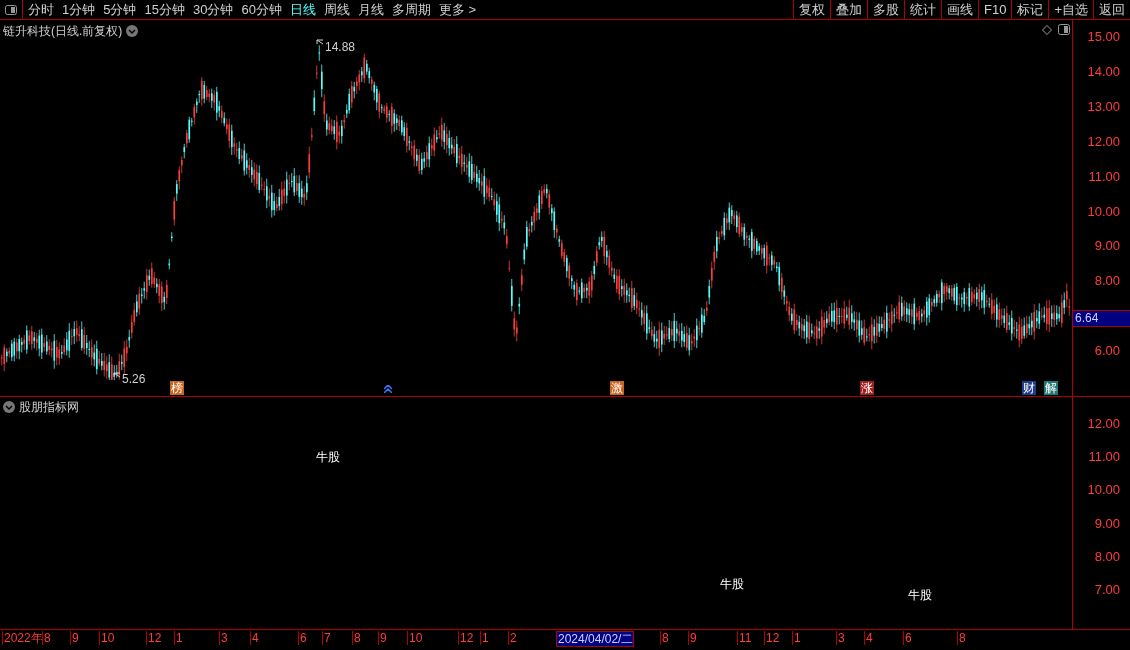 The width and height of the screenshot is (1130, 650). What do you see at coordinates (388, 389) in the screenshot?
I see `up-arrow-icon` at bounding box center [388, 389].